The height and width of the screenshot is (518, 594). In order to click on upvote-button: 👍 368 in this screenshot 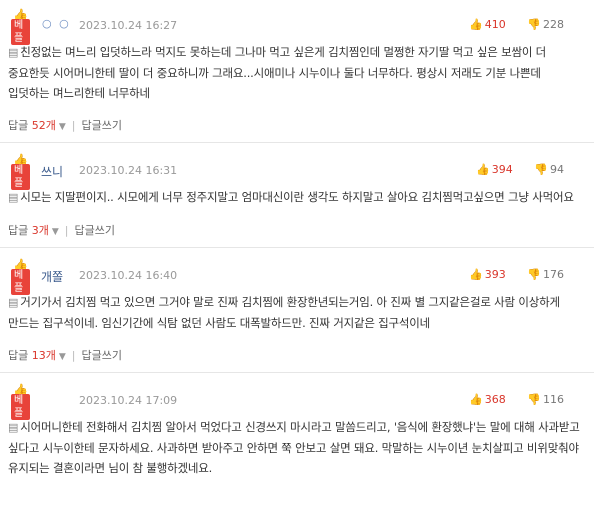, I will do `click(487, 399)`.